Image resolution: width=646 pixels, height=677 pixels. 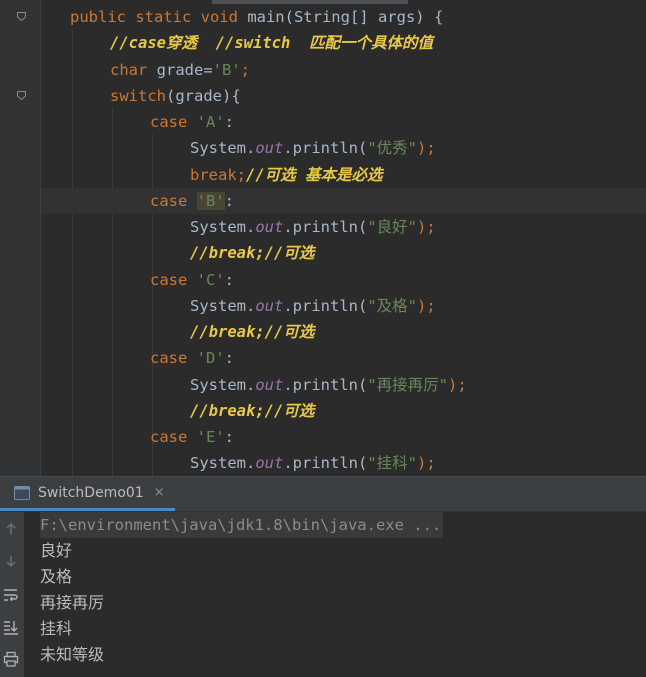 I want to click on console-line: 再接再厉, so click(x=72, y=602).